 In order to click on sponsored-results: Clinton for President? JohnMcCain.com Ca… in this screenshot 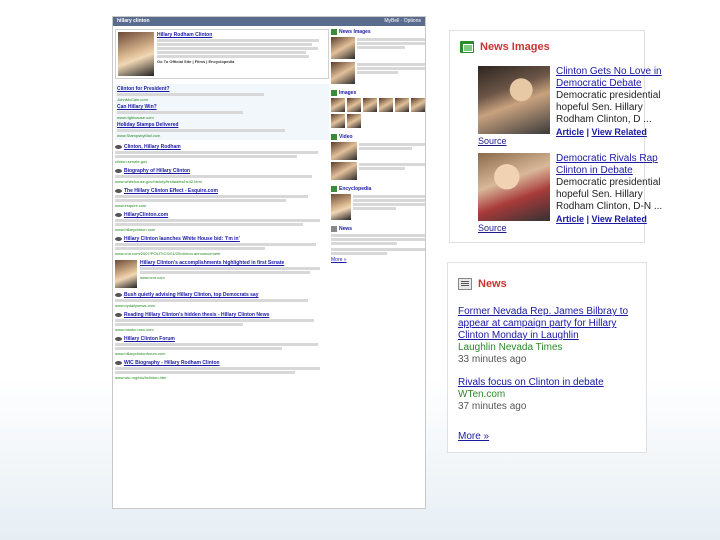, I will do `click(222, 112)`.